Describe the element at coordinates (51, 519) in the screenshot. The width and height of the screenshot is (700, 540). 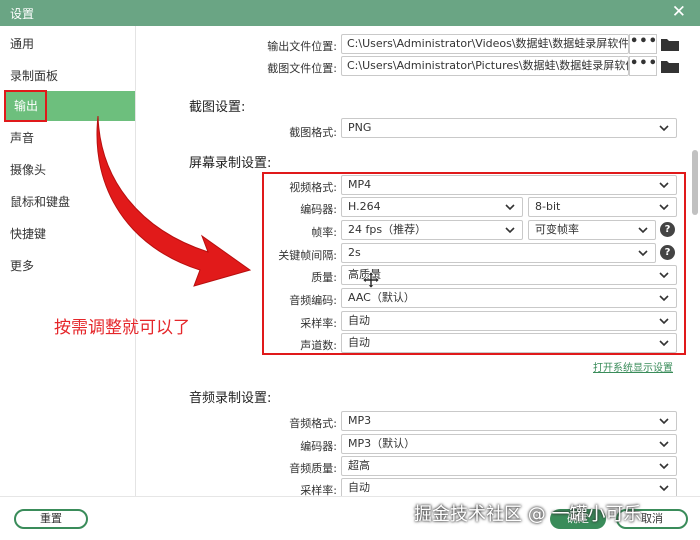
I see `reset-button: 重置` at that location.